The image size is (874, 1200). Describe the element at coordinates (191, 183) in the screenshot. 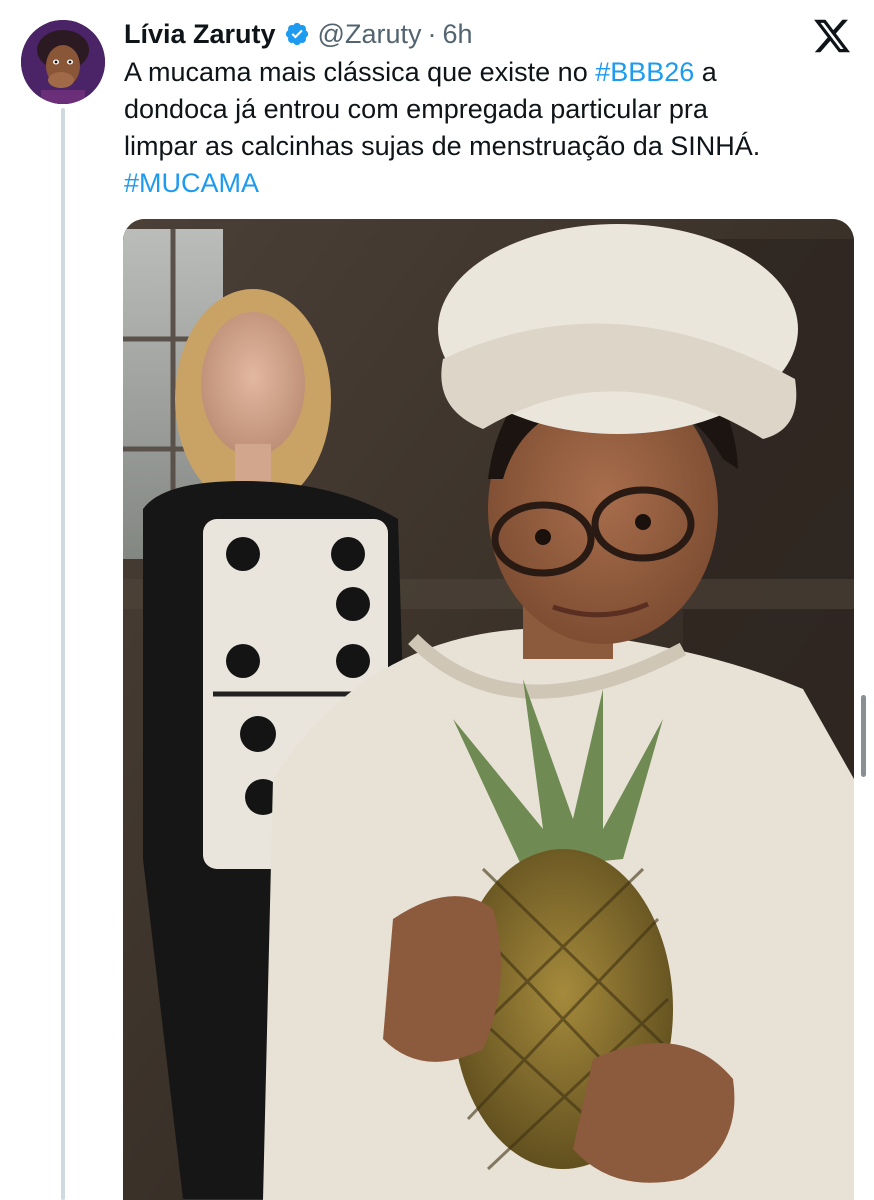

I see `hashtag-link: #MUCAMA` at that location.